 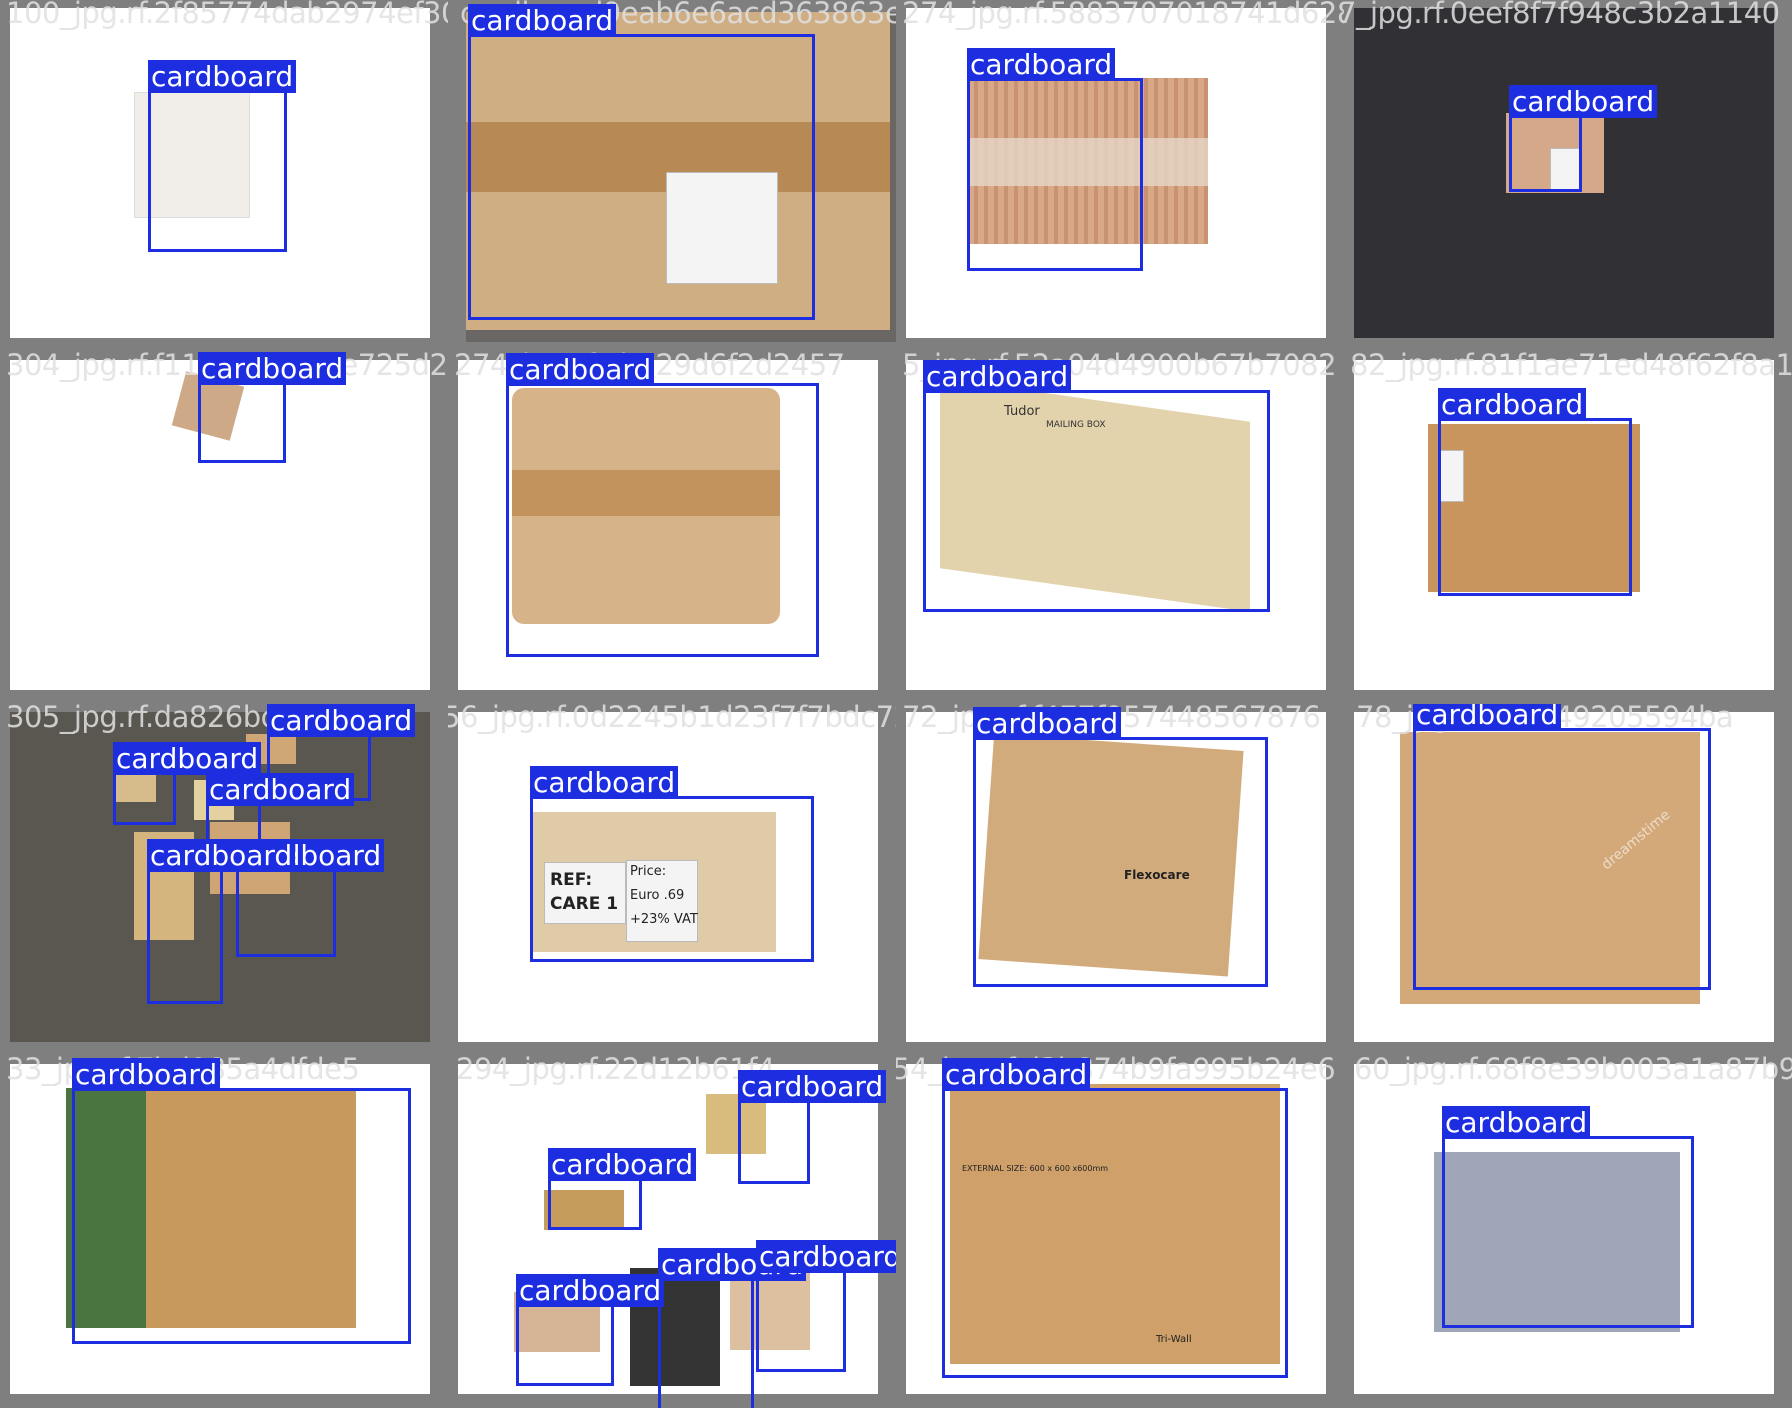 I want to click on grid-tile: cardboard9eab6e6acd363863e54 cardboard, so click(x=672, y=176).